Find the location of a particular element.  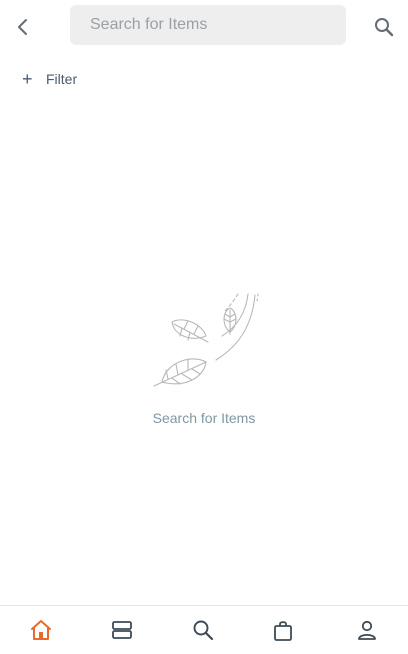

categories-icon is located at coordinates (122, 630).